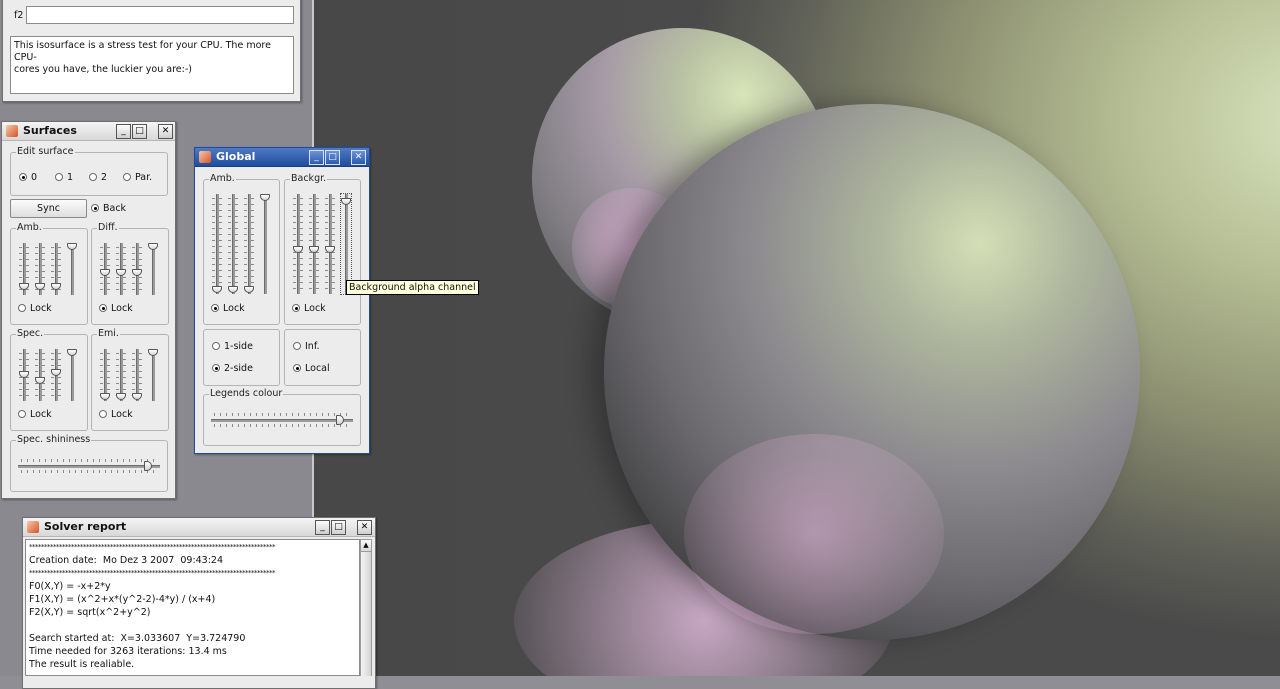  What do you see at coordinates (49, 379) in the screenshot?
I see `surface-spec-group: Spec. Lock` at bounding box center [49, 379].